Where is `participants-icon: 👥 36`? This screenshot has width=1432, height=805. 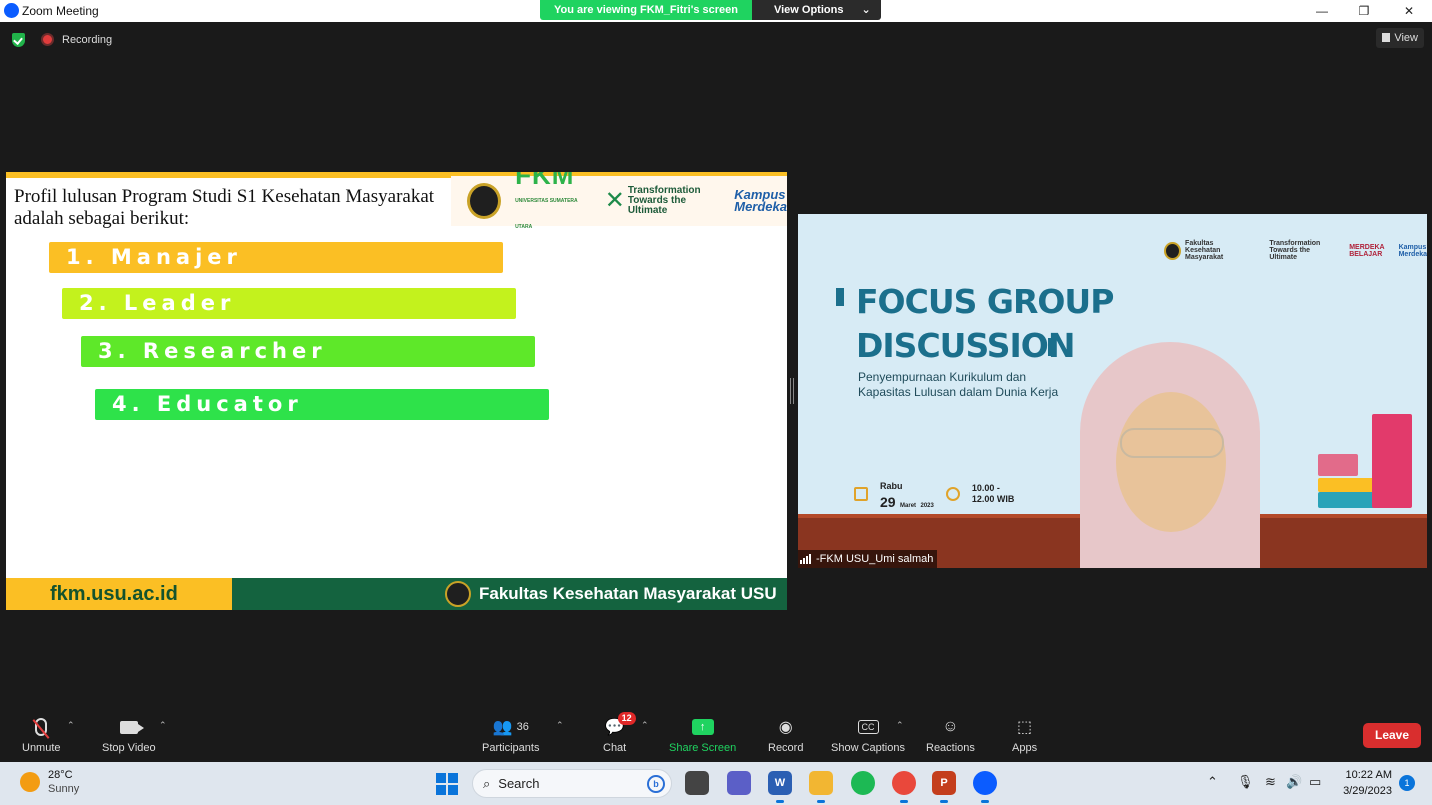 participants-icon: 👥 36 is located at coordinates (510, 727).